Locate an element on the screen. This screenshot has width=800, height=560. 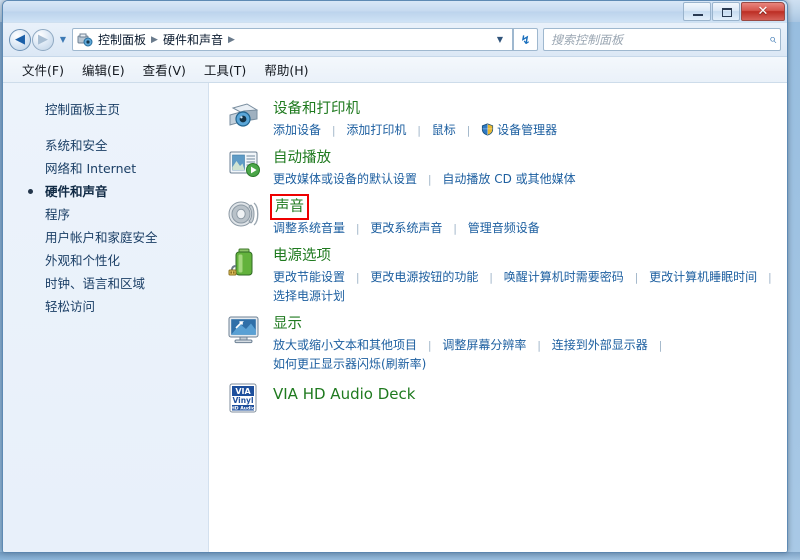
sidebar-item-ease-of-access: 轻松访问 is located at coordinates (105, 306).